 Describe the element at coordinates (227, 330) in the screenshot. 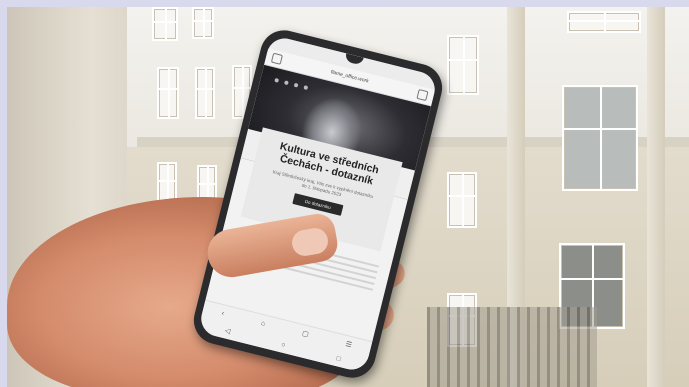

I see `system-back-icon: ◁` at that location.